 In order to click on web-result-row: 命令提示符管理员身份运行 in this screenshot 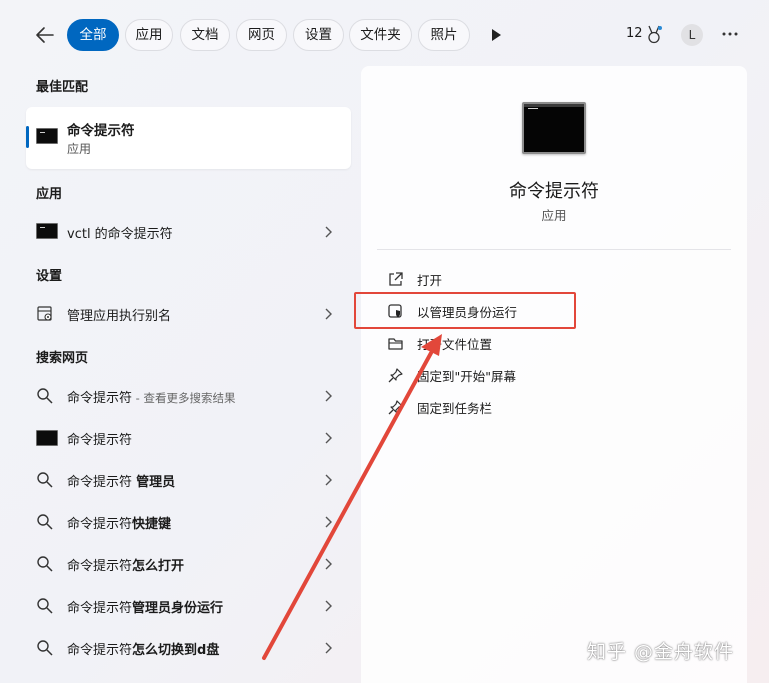, I will do `click(188, 606)`.